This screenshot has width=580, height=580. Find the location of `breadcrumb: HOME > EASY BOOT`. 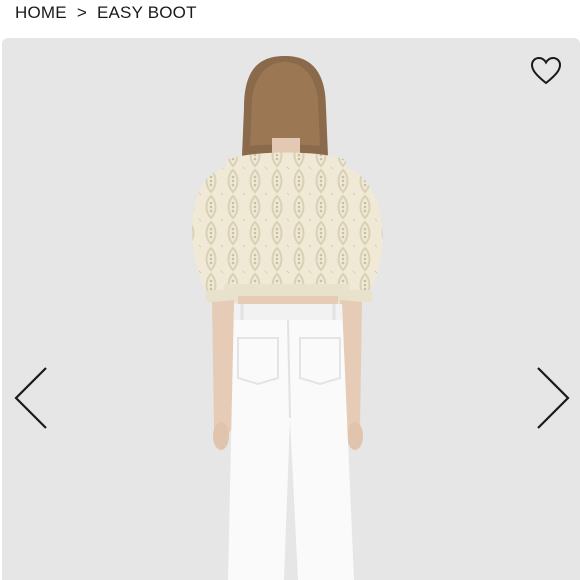

breadcrumb: HOME > EASY BOOT is located at coordinates (106, 13).